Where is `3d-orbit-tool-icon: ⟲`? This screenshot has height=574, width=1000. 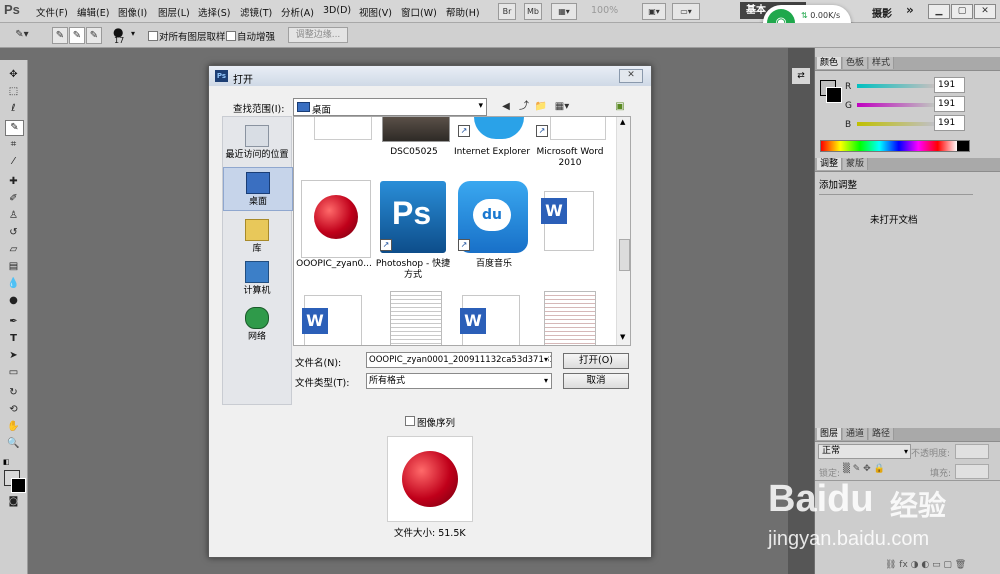 3d-orbit-tool-icon: ⟲ is located at coordinates (13, 410).